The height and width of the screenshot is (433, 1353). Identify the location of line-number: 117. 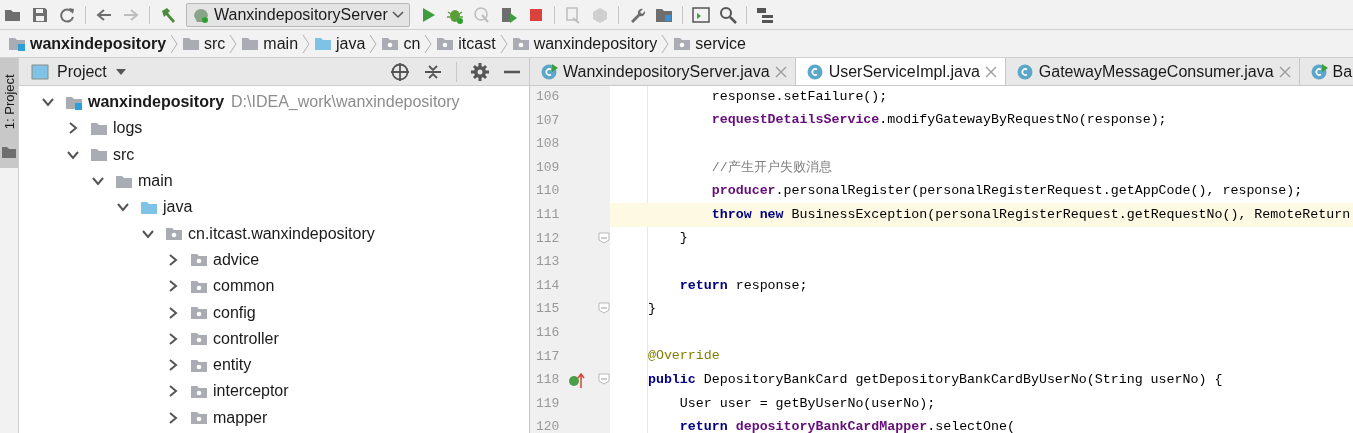
(548, 356).